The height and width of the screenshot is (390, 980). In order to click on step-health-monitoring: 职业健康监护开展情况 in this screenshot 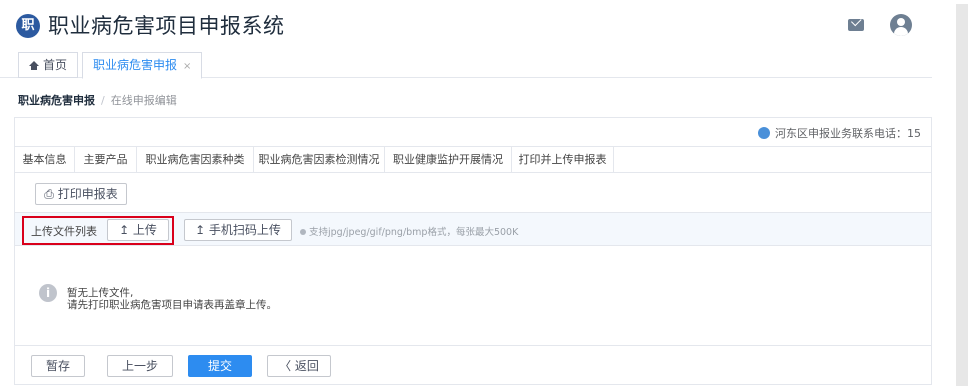, I will do `click(448, 160)`.